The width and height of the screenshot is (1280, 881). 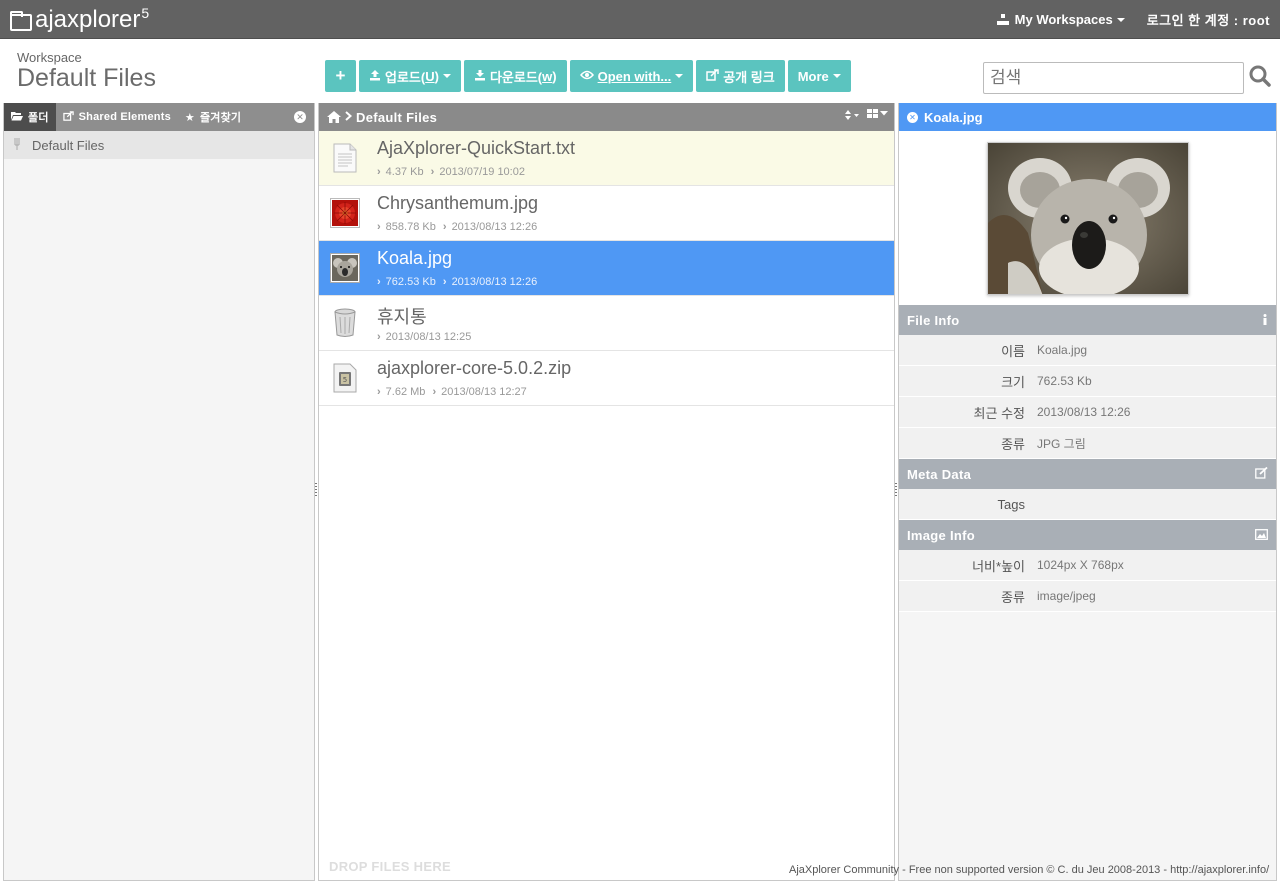 What do you see at coordinates (410, 227) in the screenshot?
I see `file-size: 858.78 Kb` at bounding box center [410, 227].